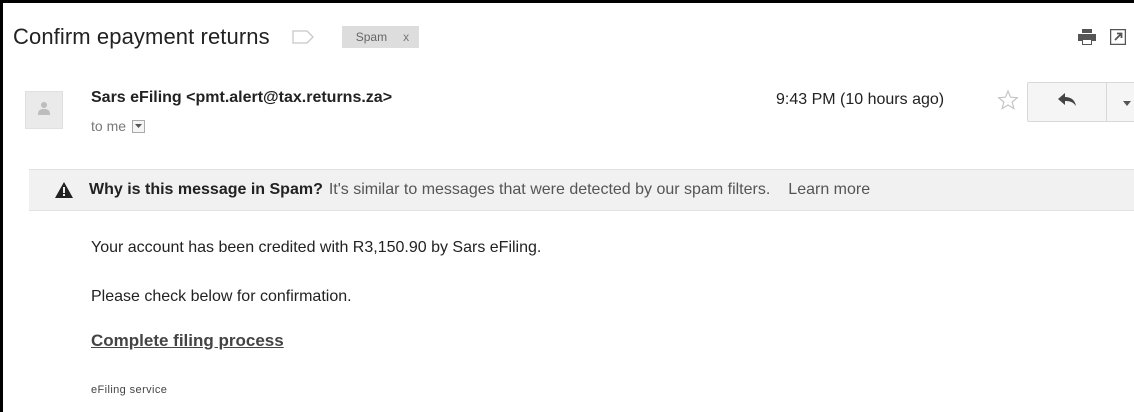 This screenshot has width=1134, height=412. What do you see at coordinates (187, 341) in the screenshot?
I see `complete-filing-link: Complete filing process` at bounding box center [187, 341].